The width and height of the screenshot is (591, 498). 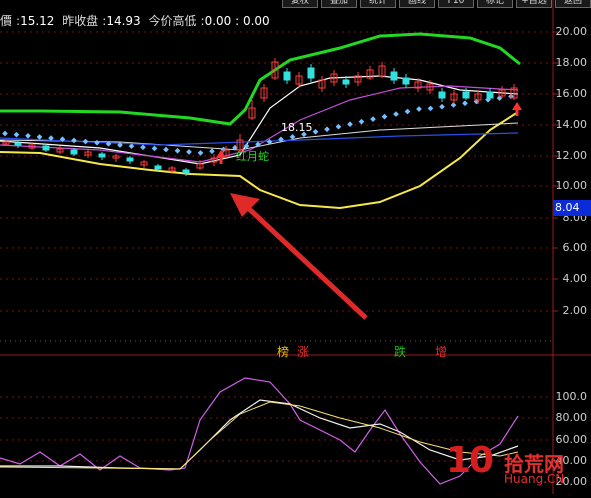 I want to click on oscillator-axis-tick: 60.00, so click(x=571, y=439).